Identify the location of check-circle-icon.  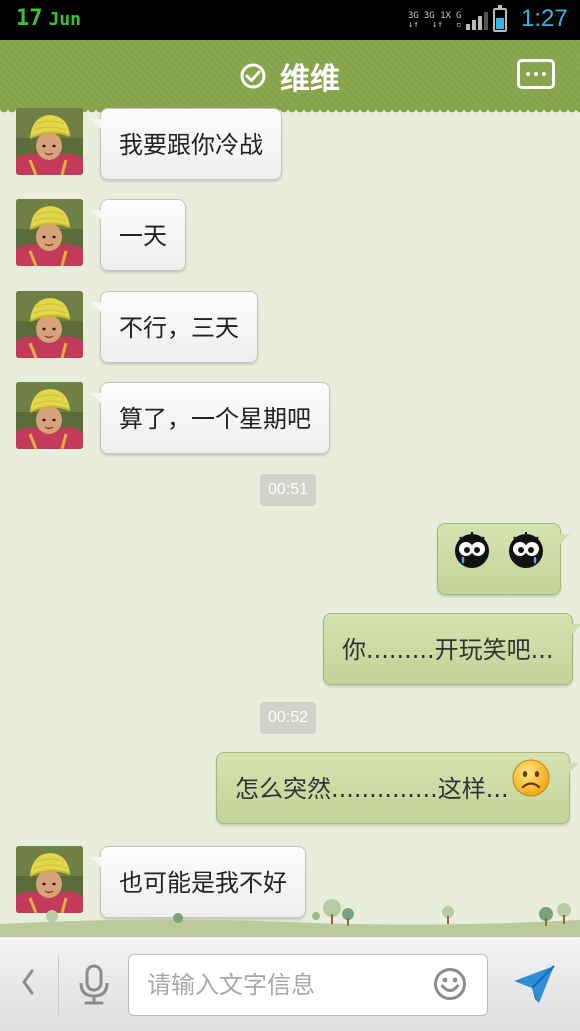
(253, 76).